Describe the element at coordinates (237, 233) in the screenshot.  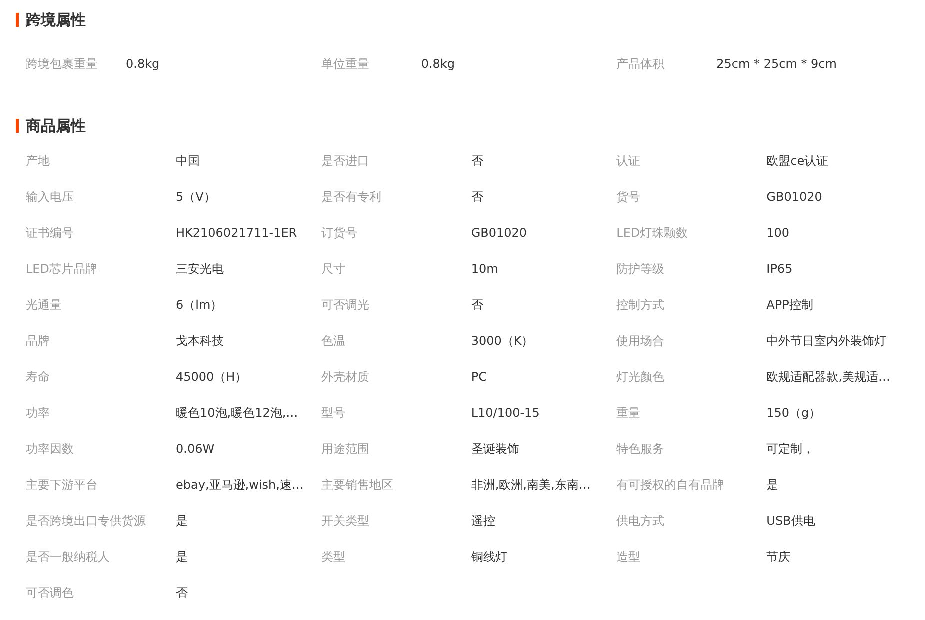
I see `attribute-value: HK2106021711-1ER` at that location.